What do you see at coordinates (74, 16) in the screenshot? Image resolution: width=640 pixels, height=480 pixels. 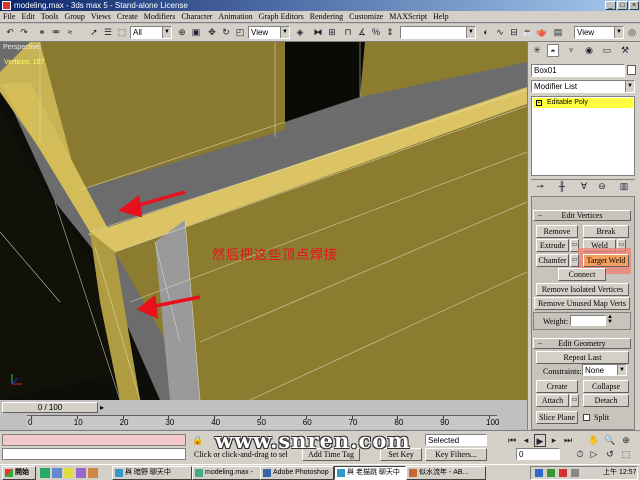 I see `menu-group: Group` at bounding box center [74, 16].